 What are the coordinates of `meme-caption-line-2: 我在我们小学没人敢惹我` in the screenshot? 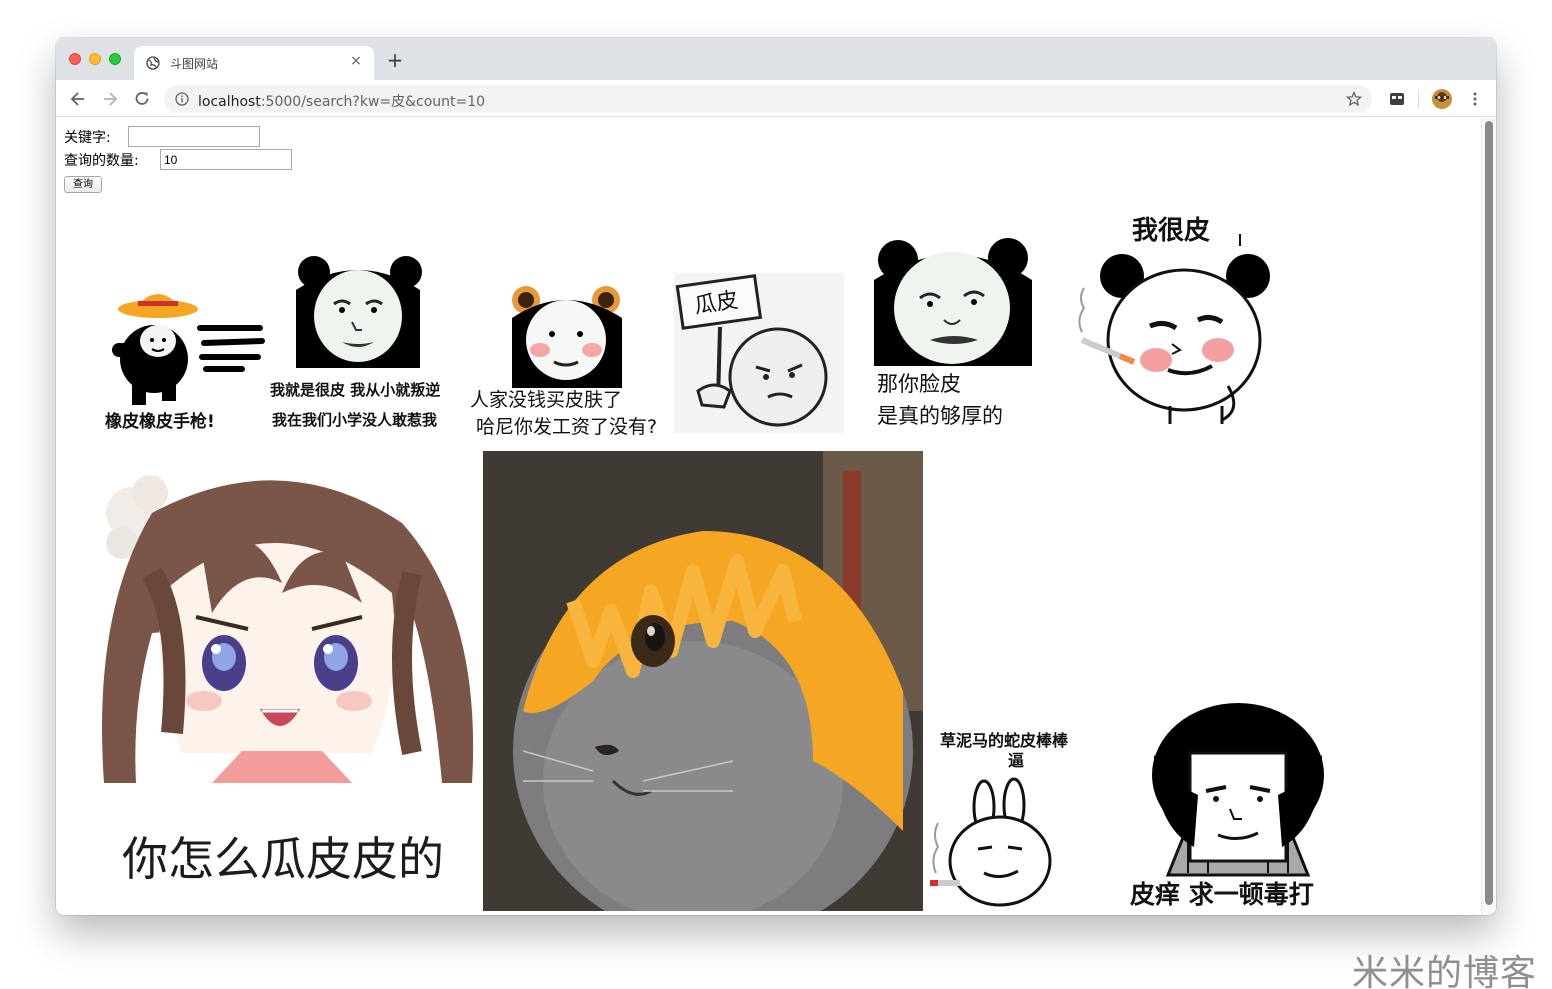 It's located at (355, 420).